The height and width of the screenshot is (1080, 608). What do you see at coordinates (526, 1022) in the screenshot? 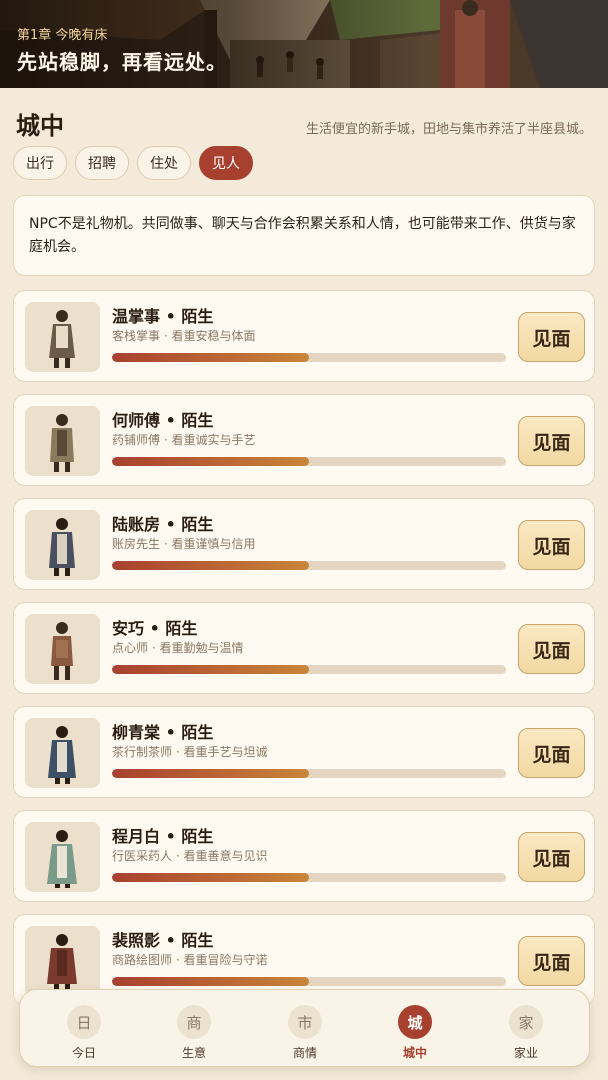
I see `home-icon: 家` at bounding box center [526, 1022].